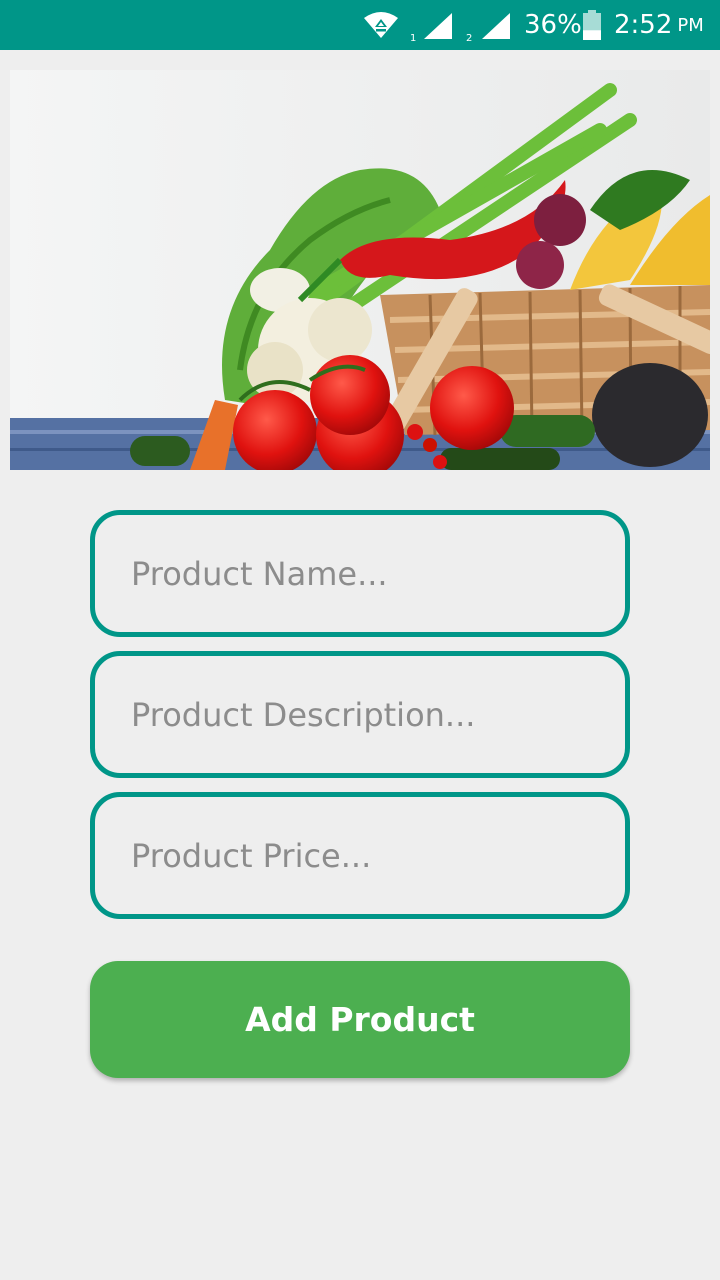 The width and height of the screenshot is (720, 1280). Describe the element at coordinates (381, 25) in the screenshot. I see `wifi-icon` at that location.